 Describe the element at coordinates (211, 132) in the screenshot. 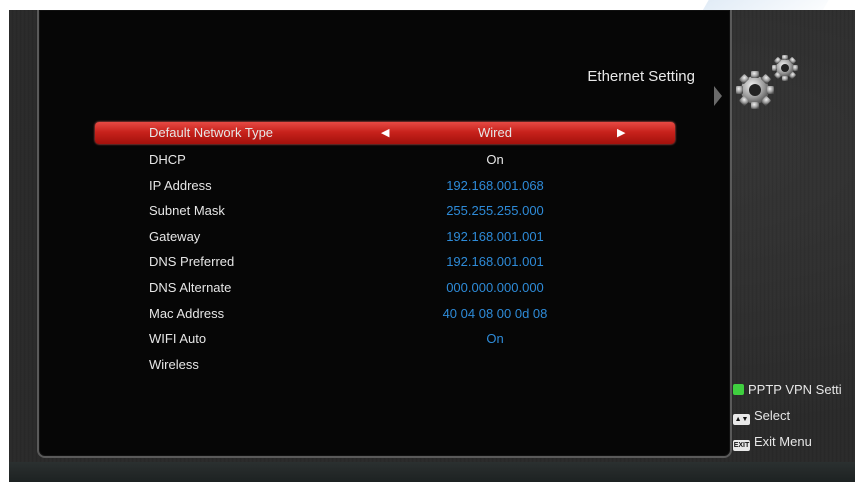

I see `row-label: Default Network Type` at that location.